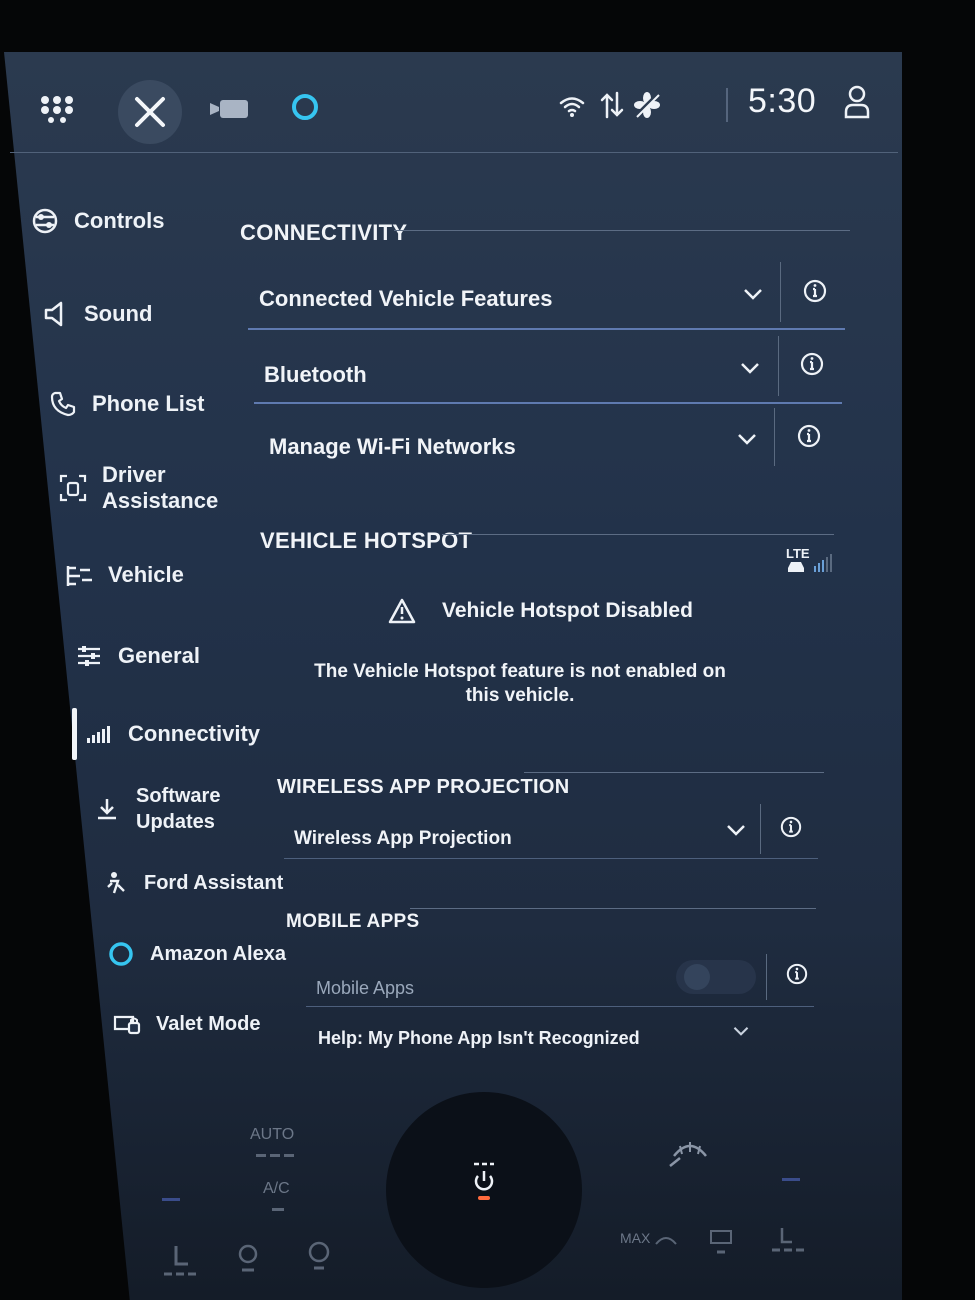 The width and height of the screenshot is (975, 1300). What do you see at coordinates (275, 1155) in the screenshot?
I see `auto-indicator` at bounding box center [275, 1155].